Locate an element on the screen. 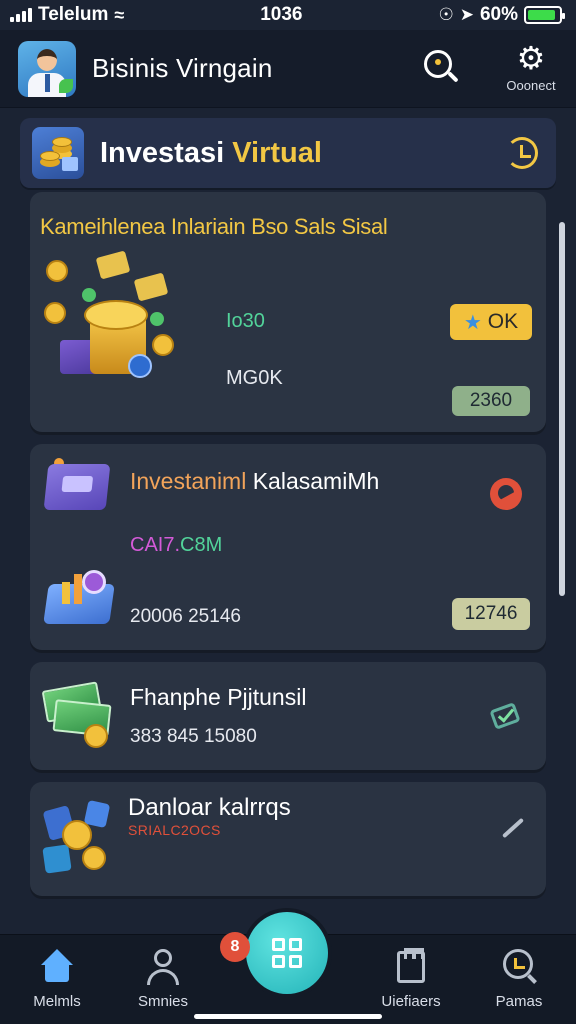 Image resolution: width=576 pixels, height=1024 pixels. history-icon is located at coordinates (522, 153).